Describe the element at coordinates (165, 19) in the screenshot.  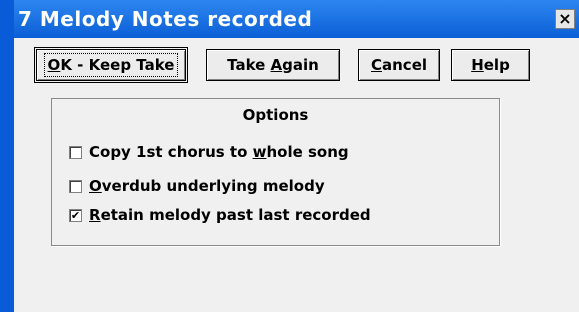
I see `window-title: 7 Melody Notes recorded` at that location.